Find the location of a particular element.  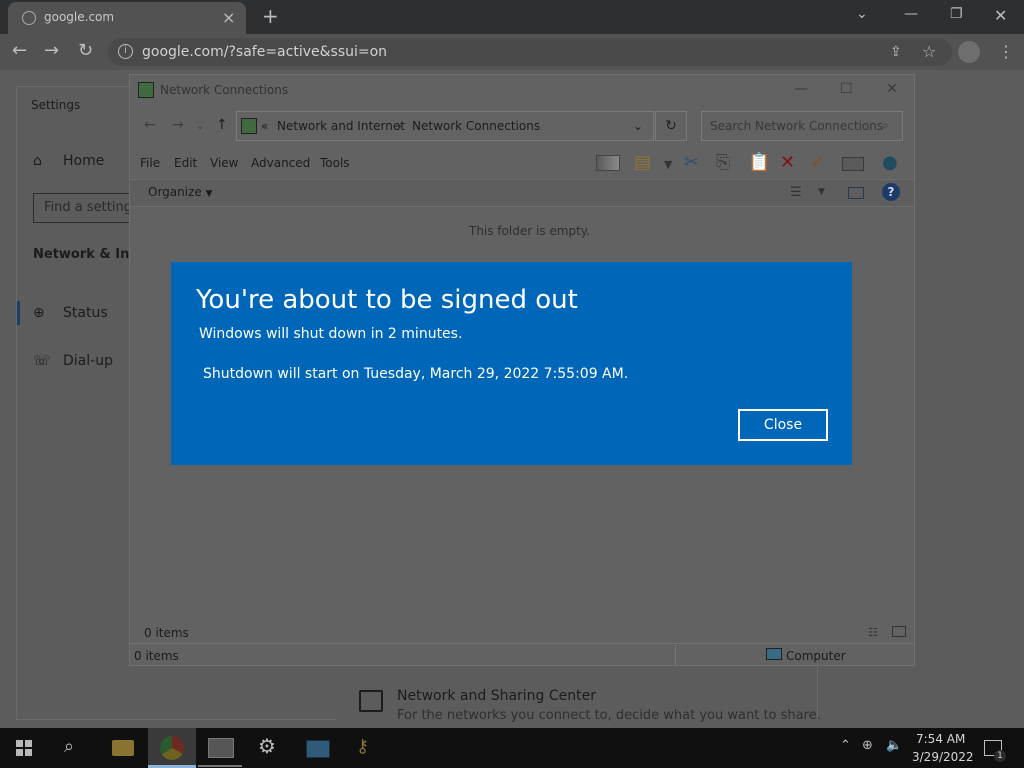

settings-home: ⌂ Home is located at coordinates (68, 161).